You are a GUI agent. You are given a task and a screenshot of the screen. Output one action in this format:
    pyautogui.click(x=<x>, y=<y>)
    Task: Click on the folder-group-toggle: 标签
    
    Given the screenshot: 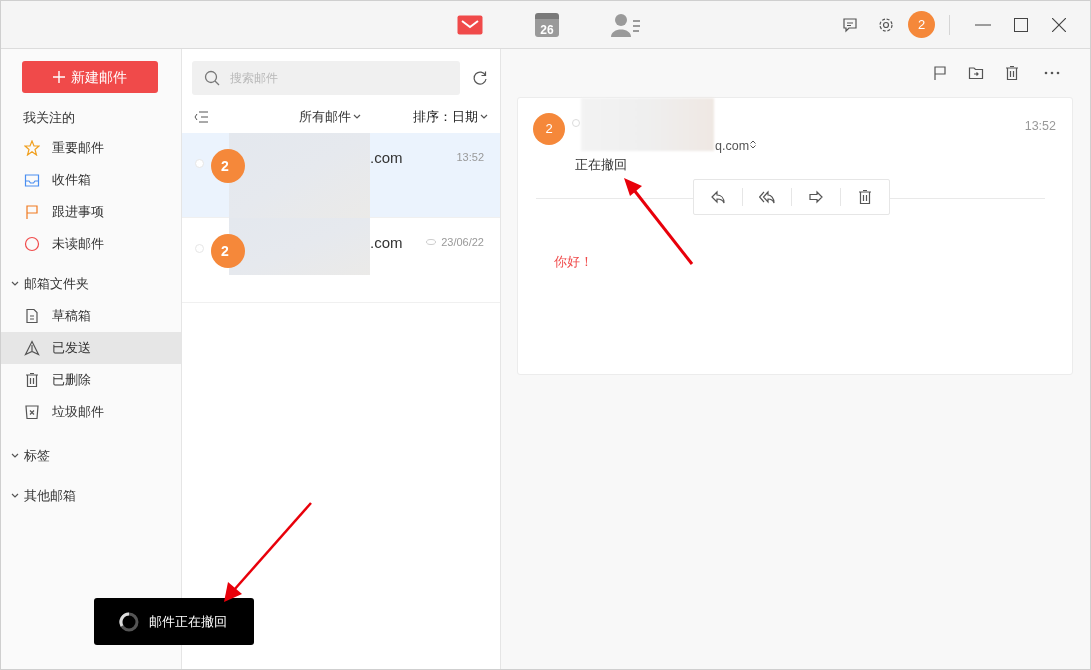 What is the action you would take?
    pyautogui.click(x=91, y=456)
    